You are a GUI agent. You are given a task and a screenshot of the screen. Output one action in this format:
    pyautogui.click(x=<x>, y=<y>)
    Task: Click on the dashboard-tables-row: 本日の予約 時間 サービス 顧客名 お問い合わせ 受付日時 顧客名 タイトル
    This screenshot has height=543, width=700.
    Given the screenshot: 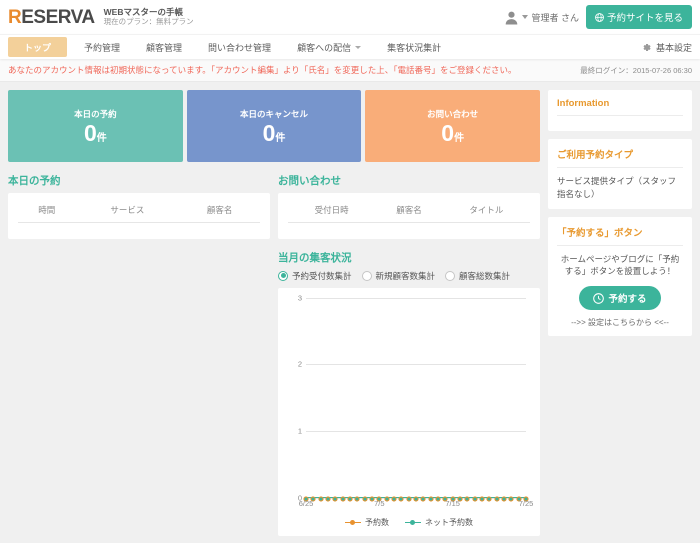 What is the action you would take?
    pyautogui.click(x=274, y=200)
    